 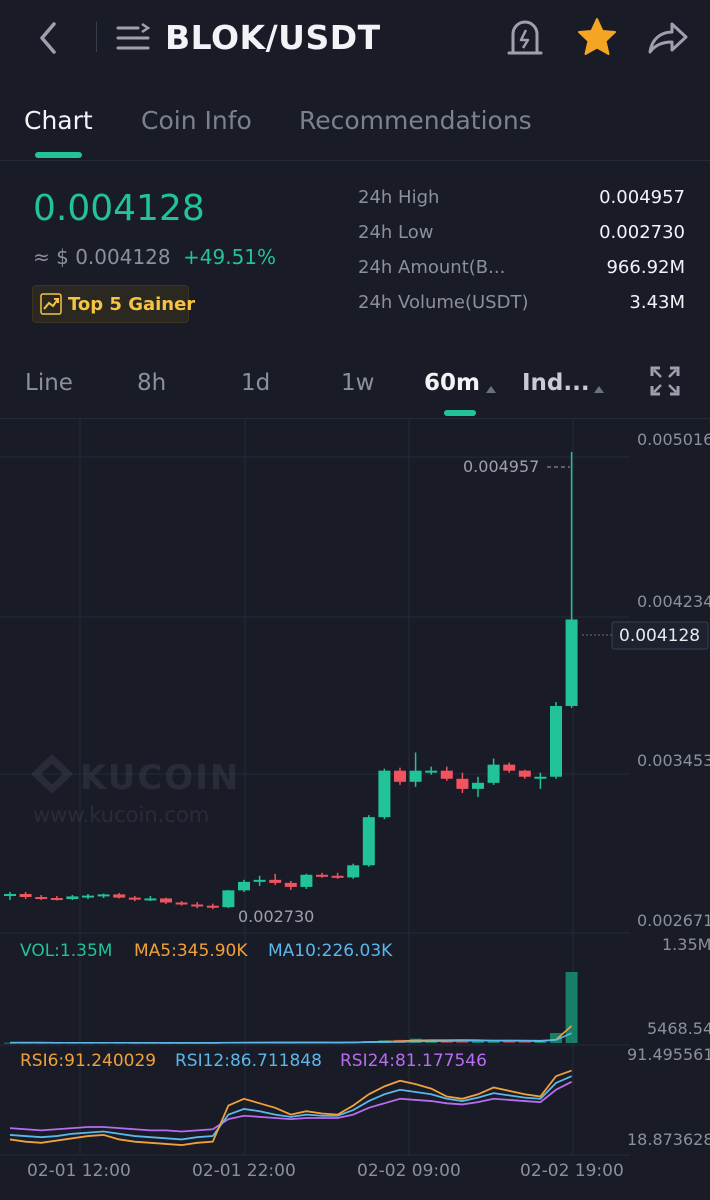 What do you see at coordinates (119, 208) in the screenshot?
I see `last-price: 0.004128` at bounding box center [119, 208].